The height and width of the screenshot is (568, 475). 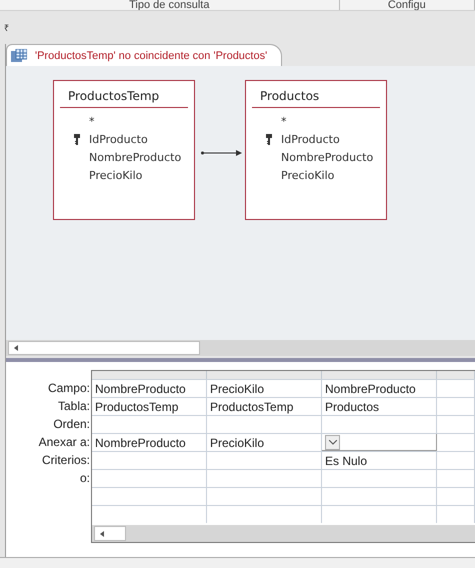 I want to click on tab-title: 'ProductosTemp' no coincidente con 'Productos', so click(x=151, y=56).